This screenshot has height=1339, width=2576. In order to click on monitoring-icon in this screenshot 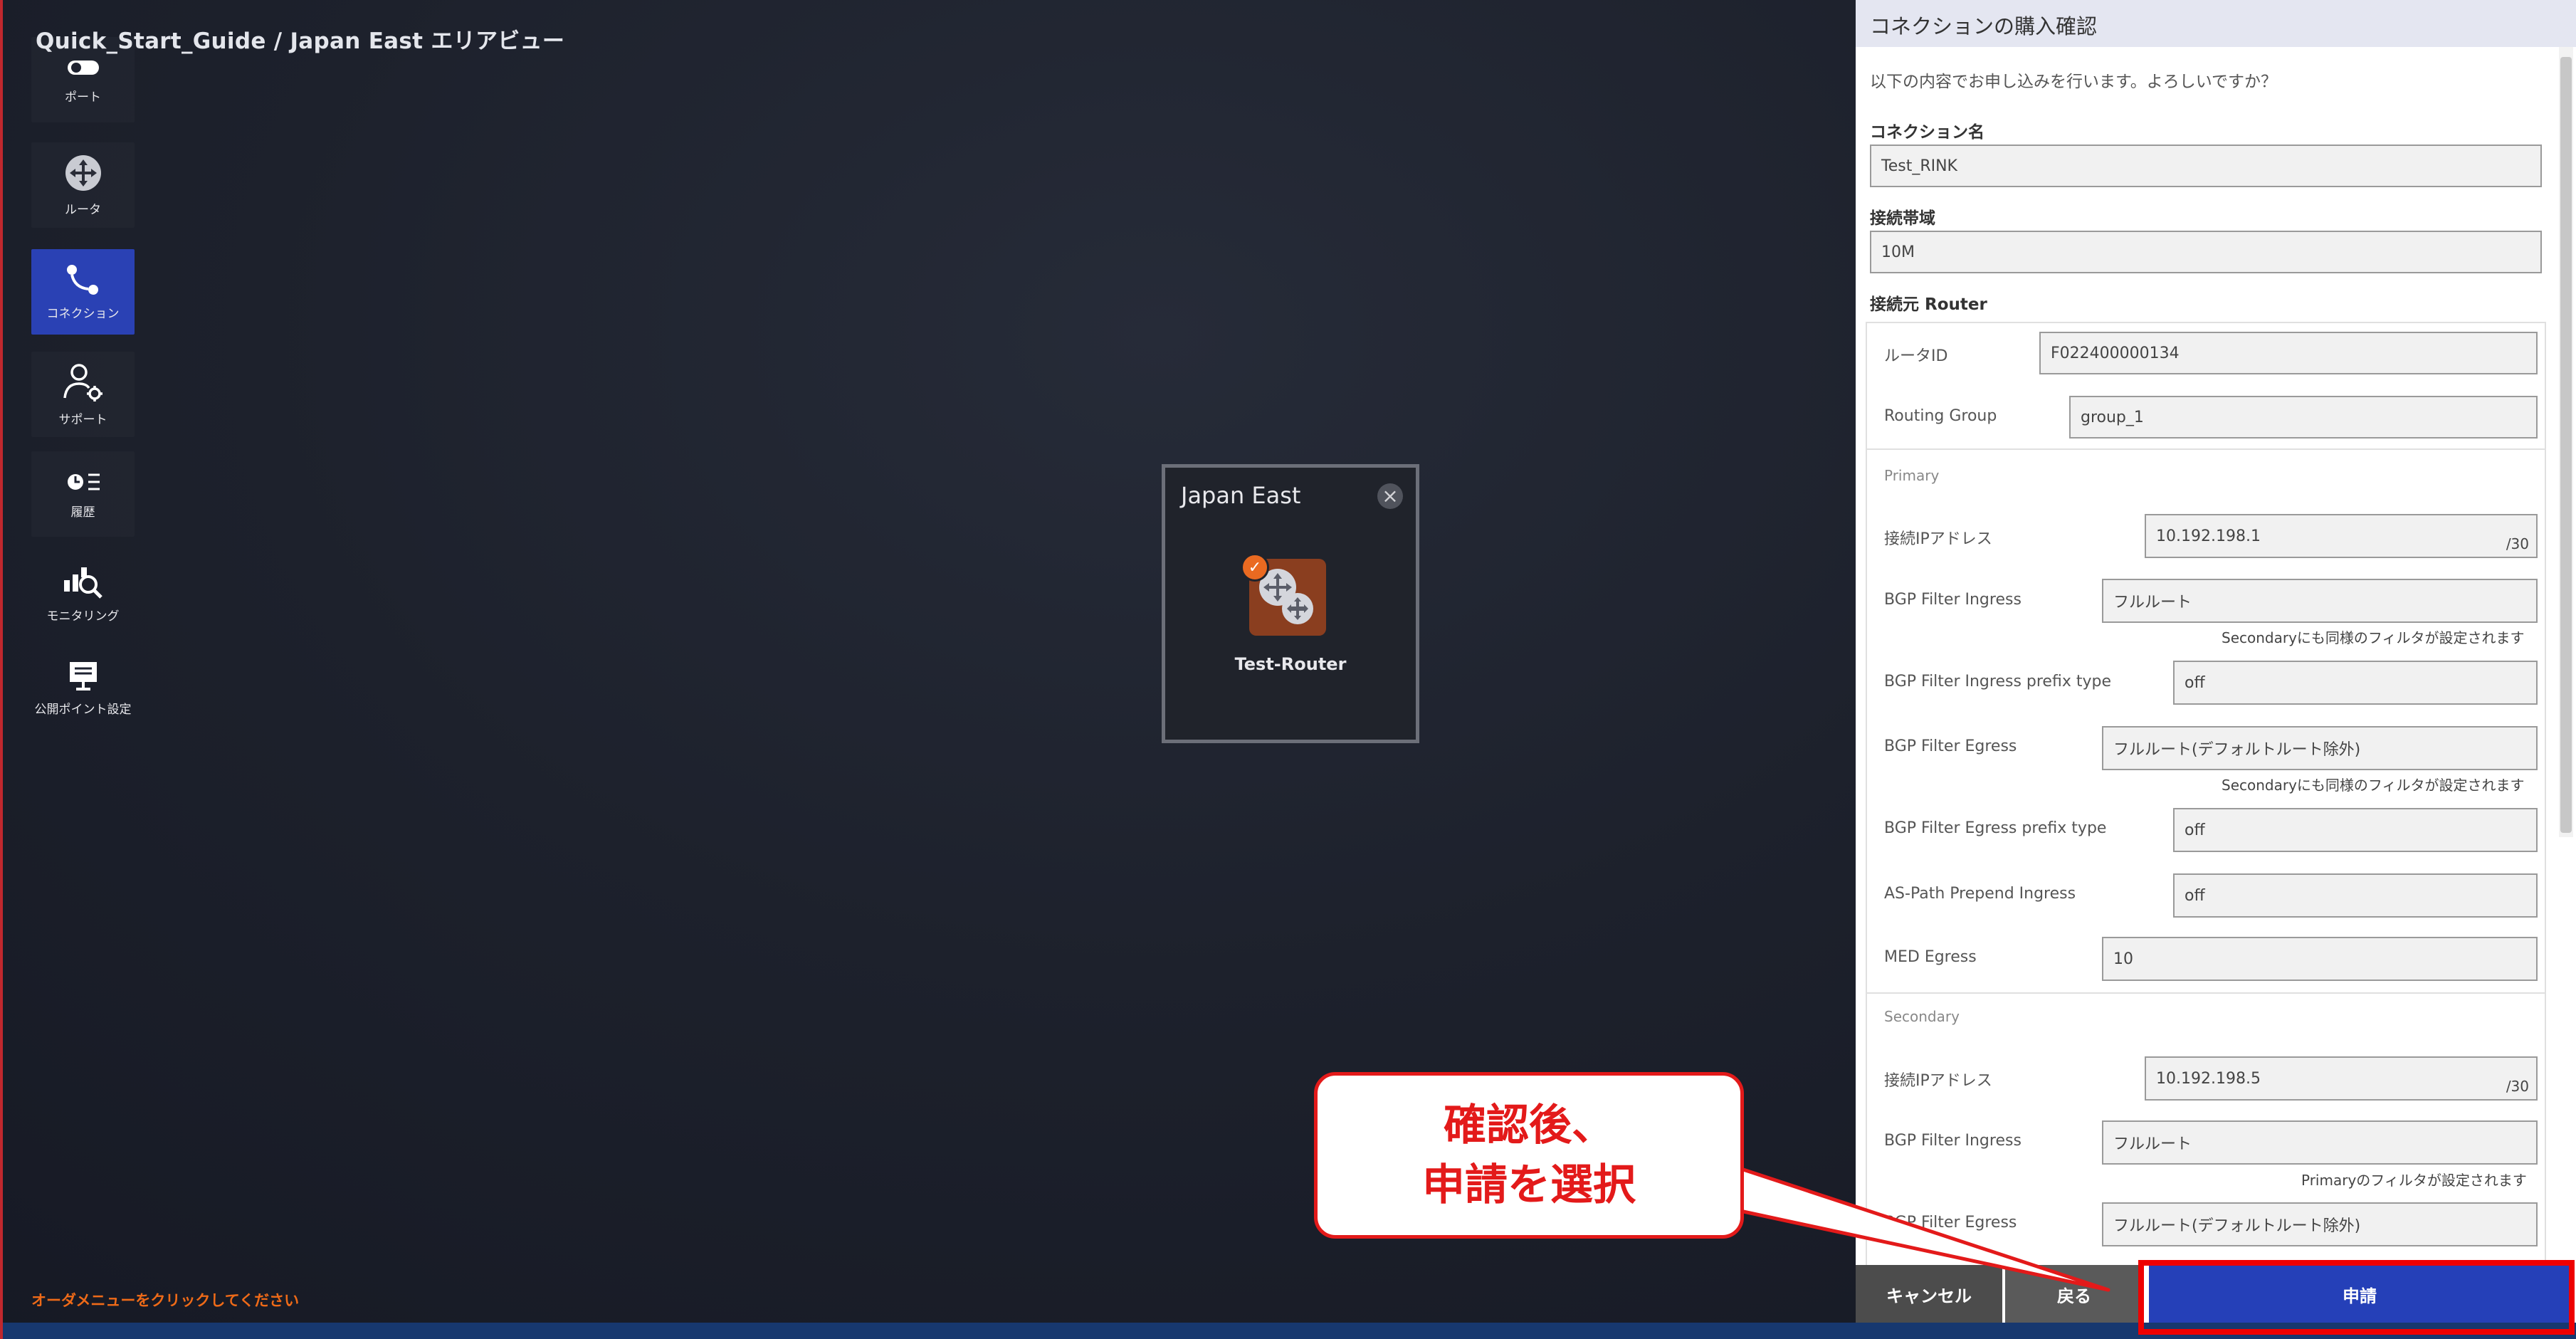, I will do `click(83, 580)`.